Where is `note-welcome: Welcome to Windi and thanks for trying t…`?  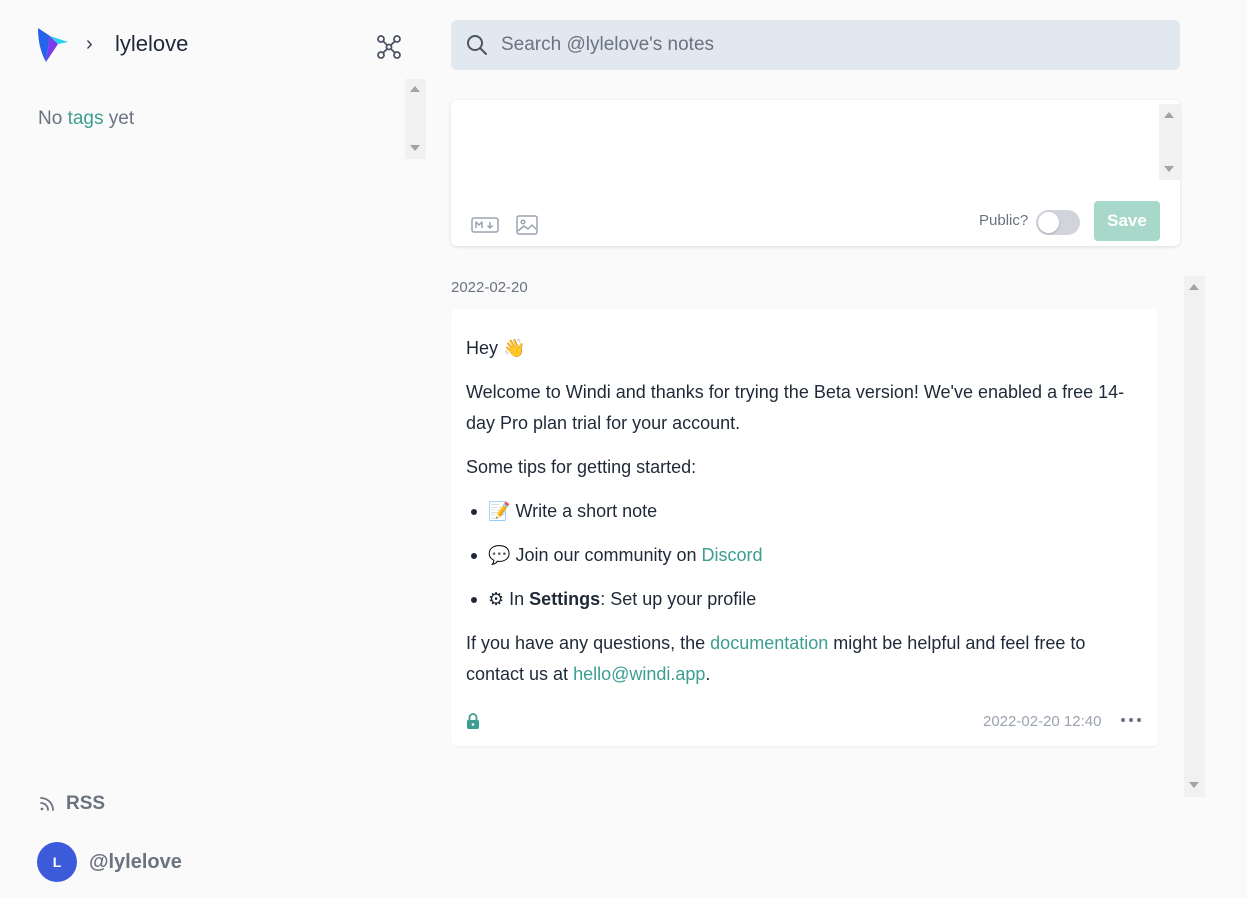
note-welcome: Welcome to Windi and thanks for trying t… is located at coordinates (795, 407).